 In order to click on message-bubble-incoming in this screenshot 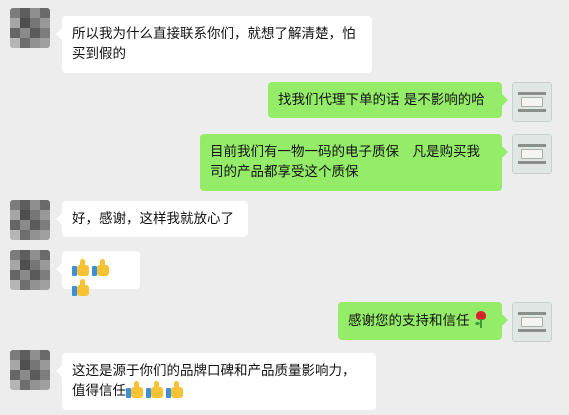, I will do `click(98, 273)`.